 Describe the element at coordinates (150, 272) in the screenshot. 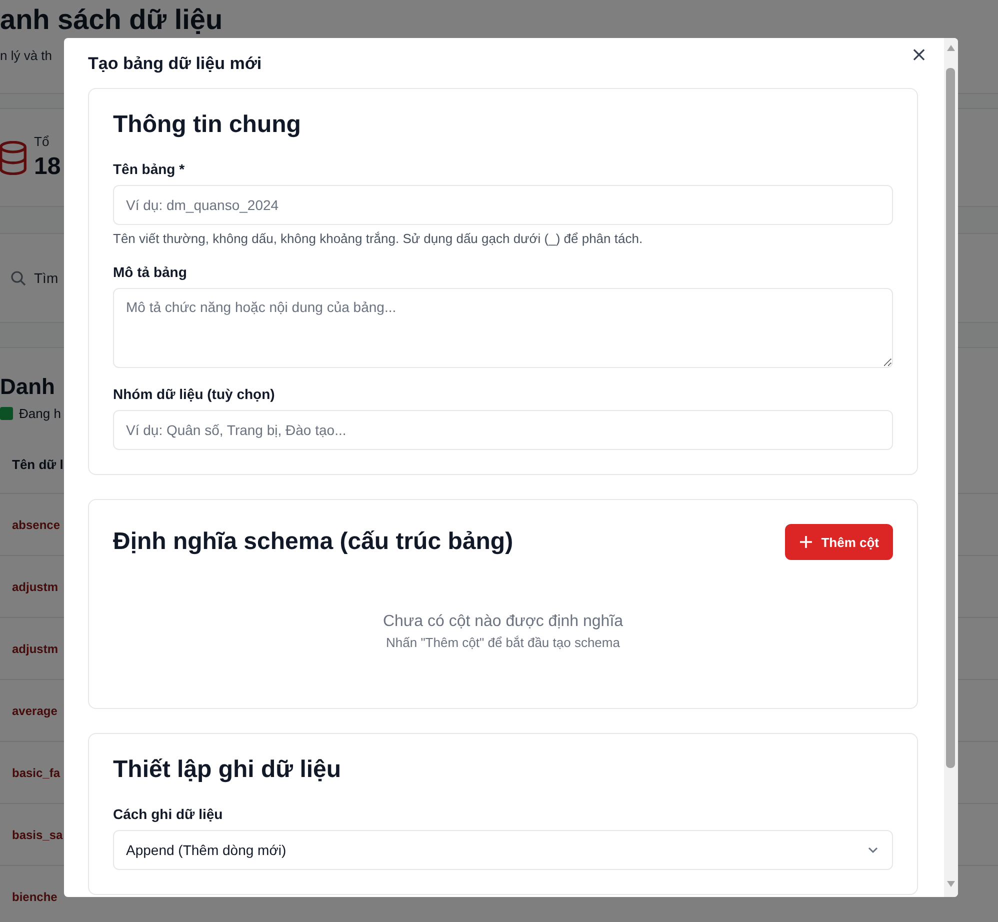

I see `field-label: Mô tả bảng` at that location.